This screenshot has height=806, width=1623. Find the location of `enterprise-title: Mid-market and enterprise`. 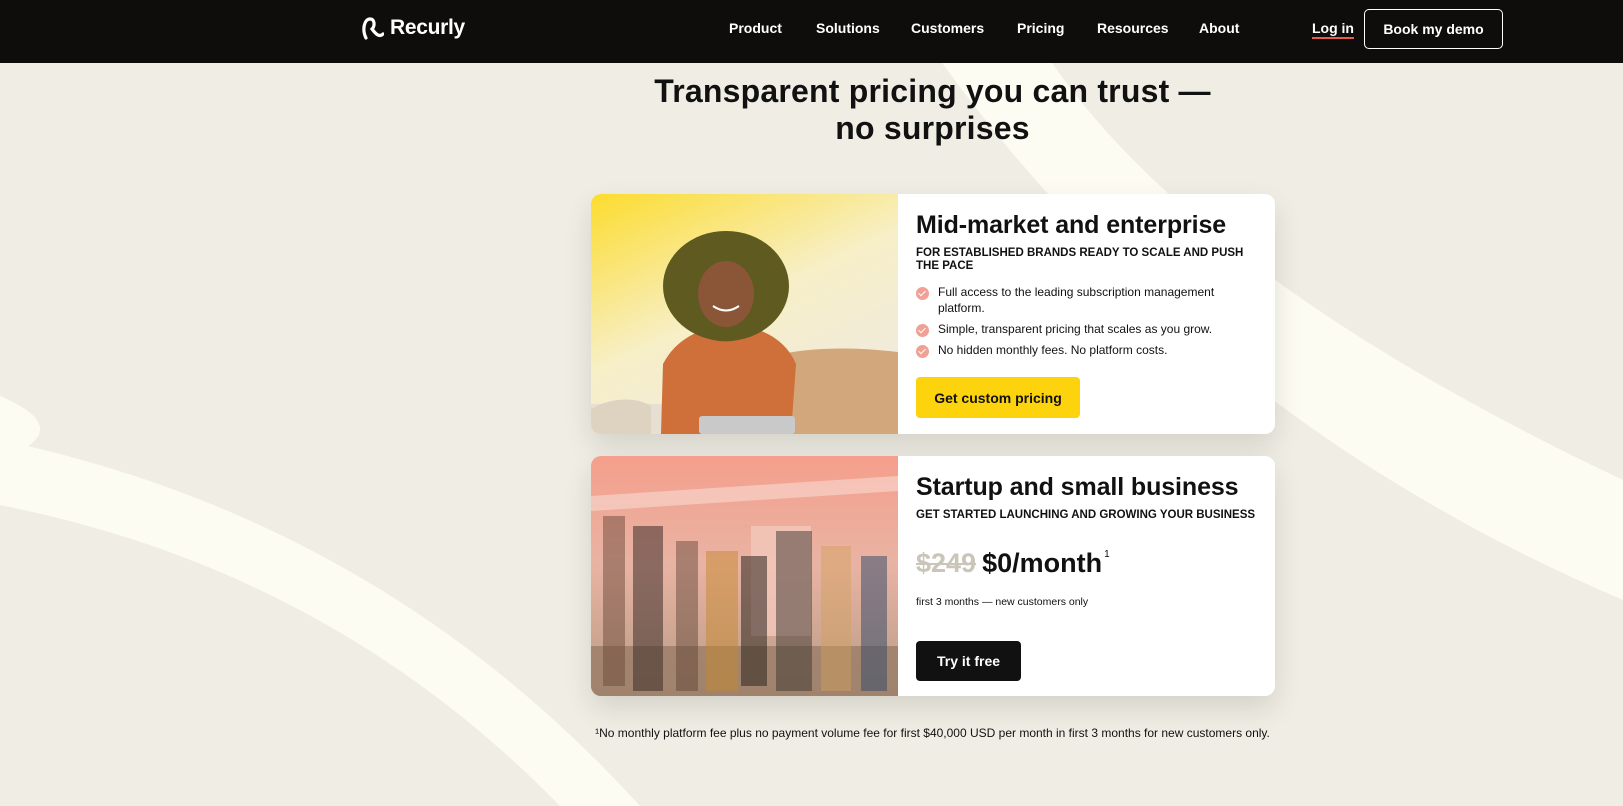

enterprise-title: Mid-market and enterprise is located at coordinates (1071, 225).